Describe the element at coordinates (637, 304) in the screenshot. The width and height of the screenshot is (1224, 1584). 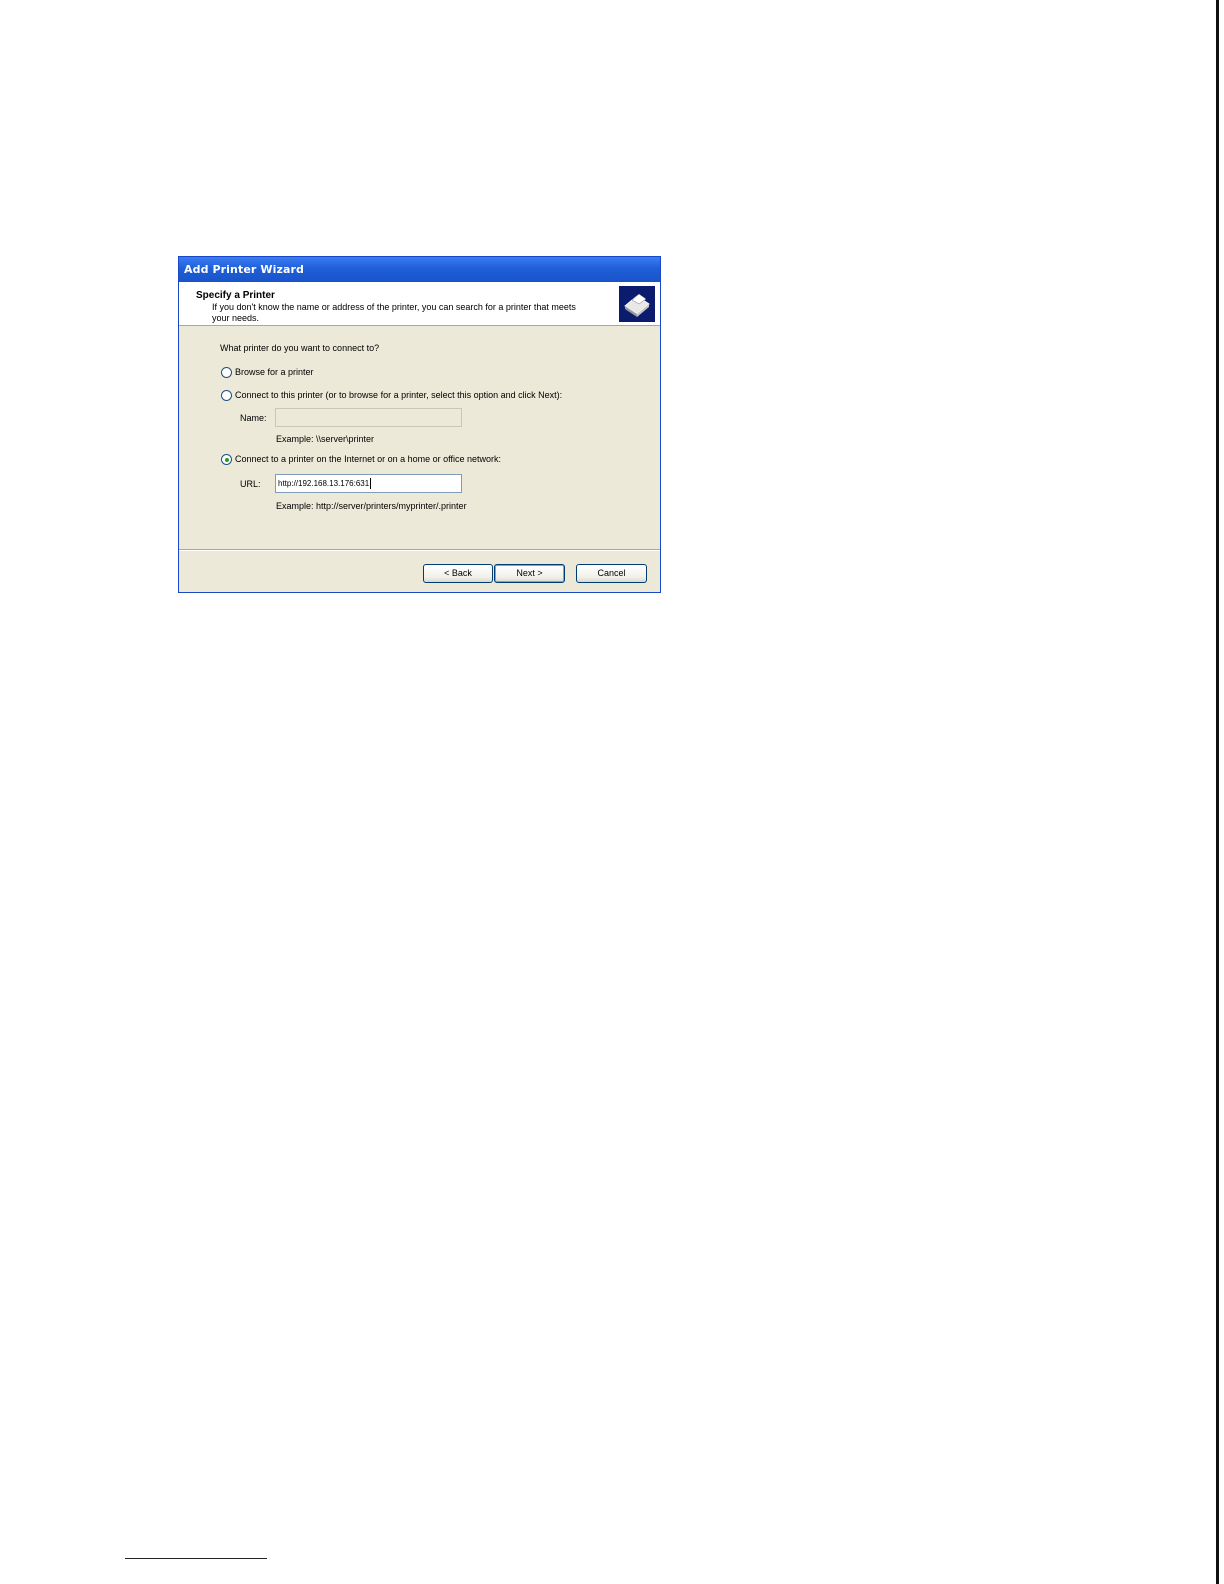
I see `printer-icon` at that location.